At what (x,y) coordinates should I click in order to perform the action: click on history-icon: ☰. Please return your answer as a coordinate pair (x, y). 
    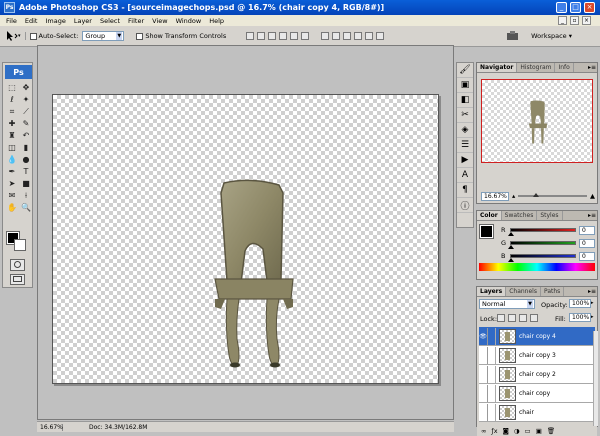
    Looking at the image, I should click on (465, 145).